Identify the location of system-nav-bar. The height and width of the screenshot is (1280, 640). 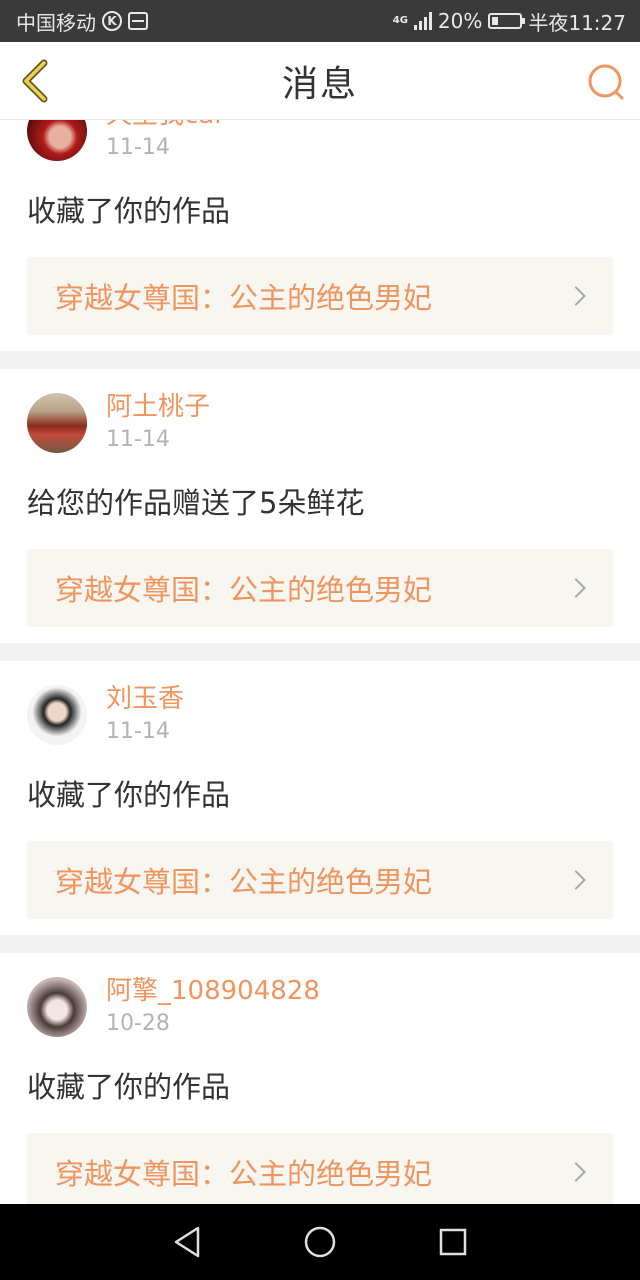
(320, 1242).